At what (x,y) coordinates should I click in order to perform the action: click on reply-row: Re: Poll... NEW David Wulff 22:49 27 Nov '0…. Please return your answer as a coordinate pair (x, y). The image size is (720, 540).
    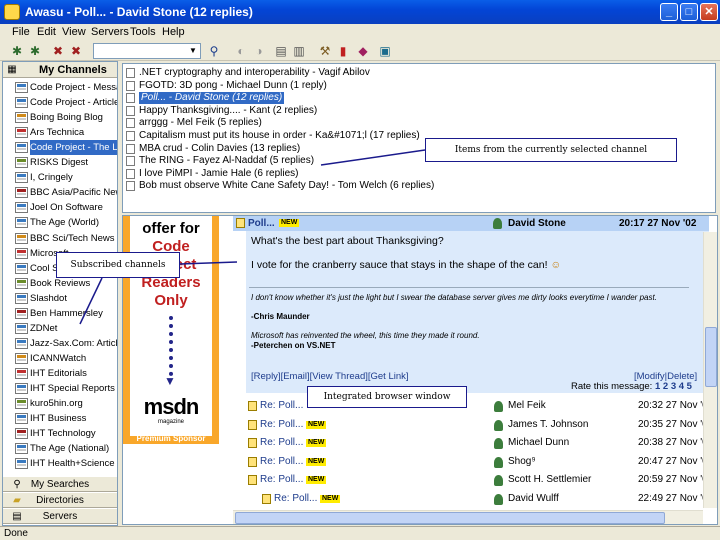
    Looking at the image, I should click on (479, 499).